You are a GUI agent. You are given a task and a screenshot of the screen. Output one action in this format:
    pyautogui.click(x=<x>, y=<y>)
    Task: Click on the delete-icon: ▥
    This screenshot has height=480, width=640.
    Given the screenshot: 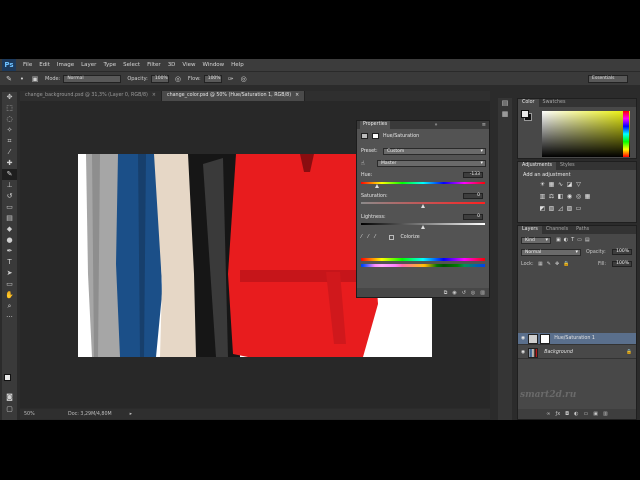 What is the action you would take?
    pyautogui.click(x=482, y=293)
    